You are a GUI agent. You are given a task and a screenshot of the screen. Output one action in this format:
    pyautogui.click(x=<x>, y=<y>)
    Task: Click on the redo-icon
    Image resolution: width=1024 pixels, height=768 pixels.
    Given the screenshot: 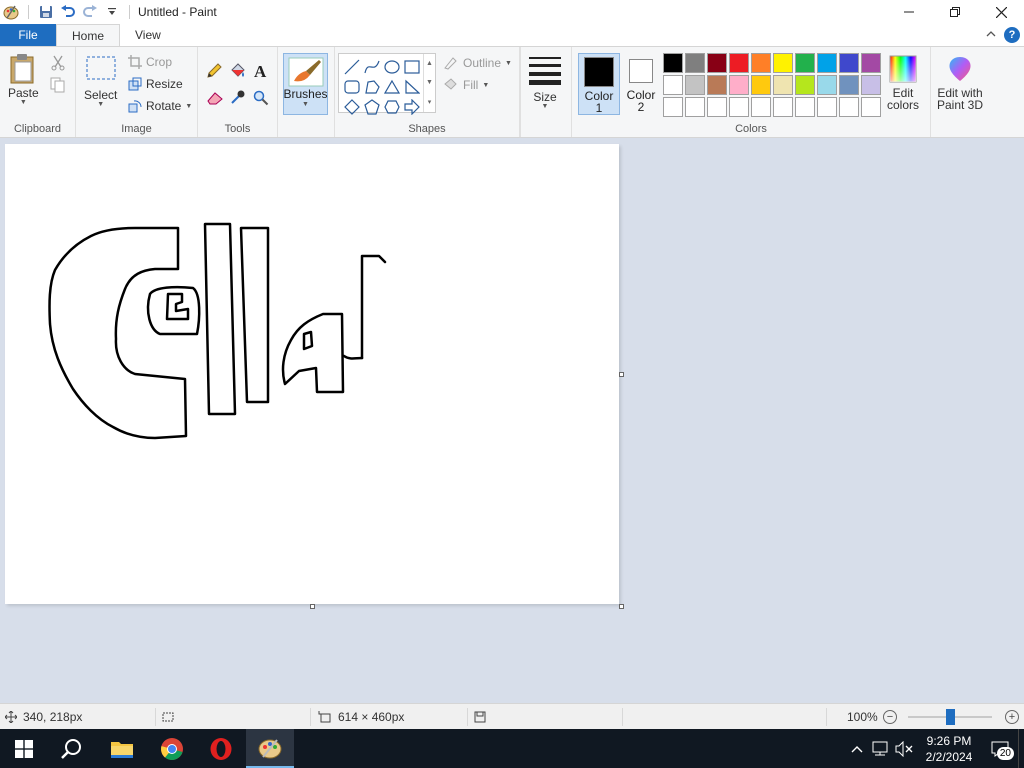 What is the action you would take?
    pyautogui.click(x=90, y=12)
    